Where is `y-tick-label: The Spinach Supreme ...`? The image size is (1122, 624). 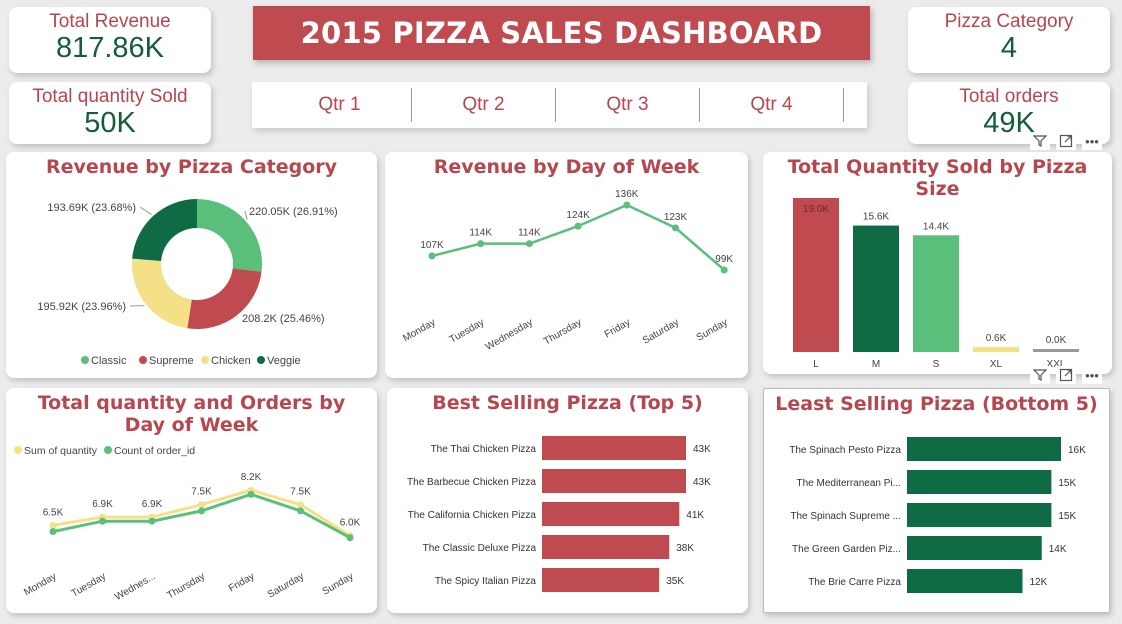
y-tick-label: The Spinach Supreme ... is located at coordinates (845, 516).